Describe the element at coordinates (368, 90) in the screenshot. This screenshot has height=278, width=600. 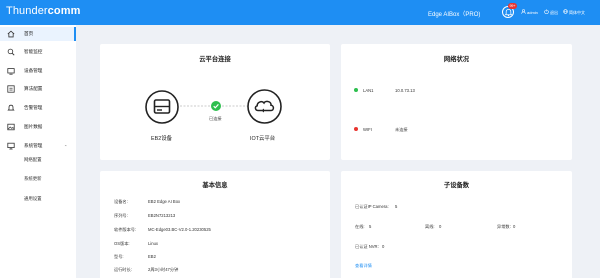
I see `network-name: LAN1` at that location.